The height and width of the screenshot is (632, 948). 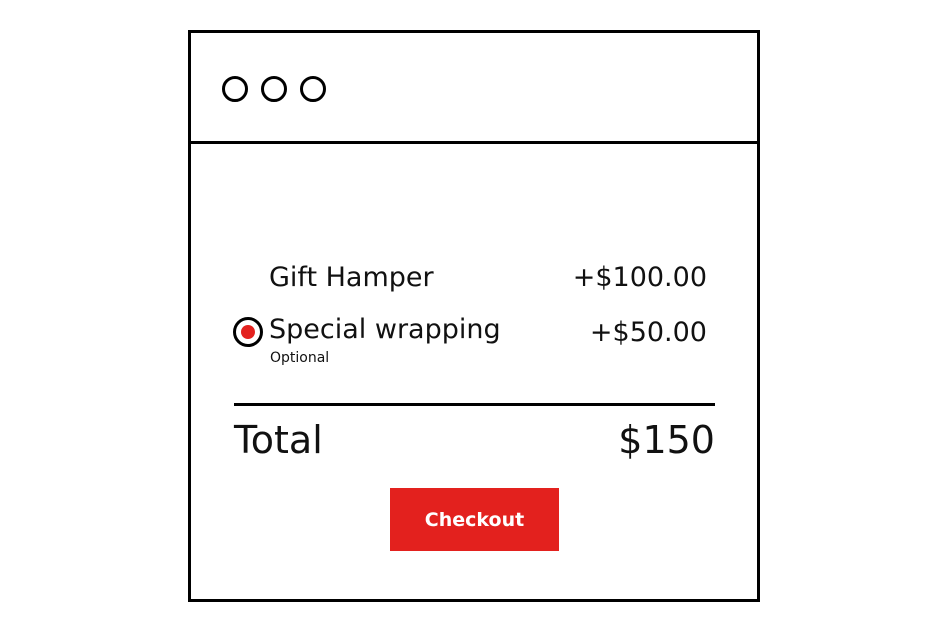 What do you see at coordinates (474, 404) in the screenshot?
I see `total-divider` at bounding box center [474, 404].